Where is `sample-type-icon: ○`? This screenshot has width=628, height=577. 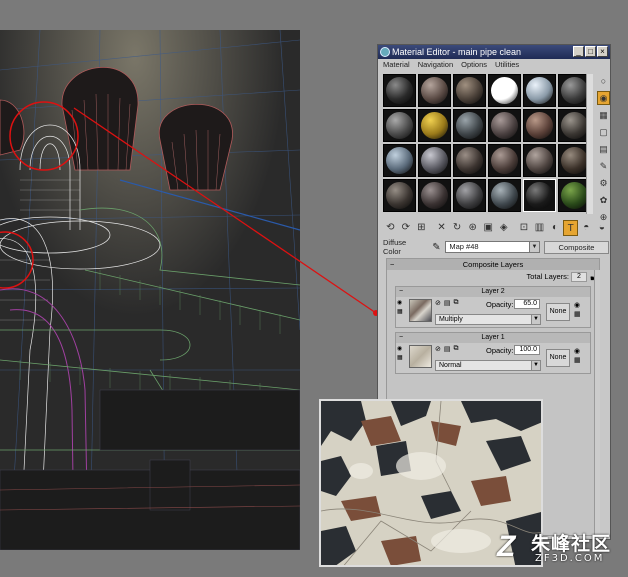
sample-type-icon: ○ is located at coordinates (603, 81).